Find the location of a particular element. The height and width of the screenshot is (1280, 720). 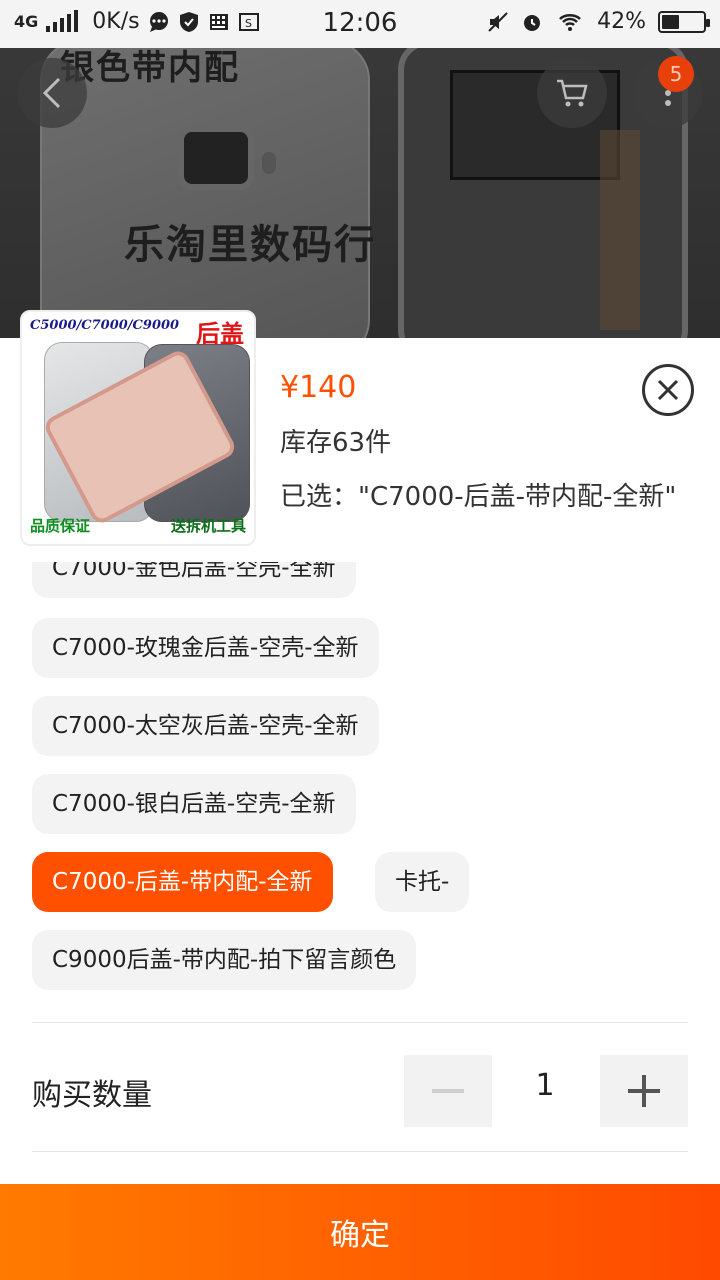

mute-icon is located at coordinates (498, 21).